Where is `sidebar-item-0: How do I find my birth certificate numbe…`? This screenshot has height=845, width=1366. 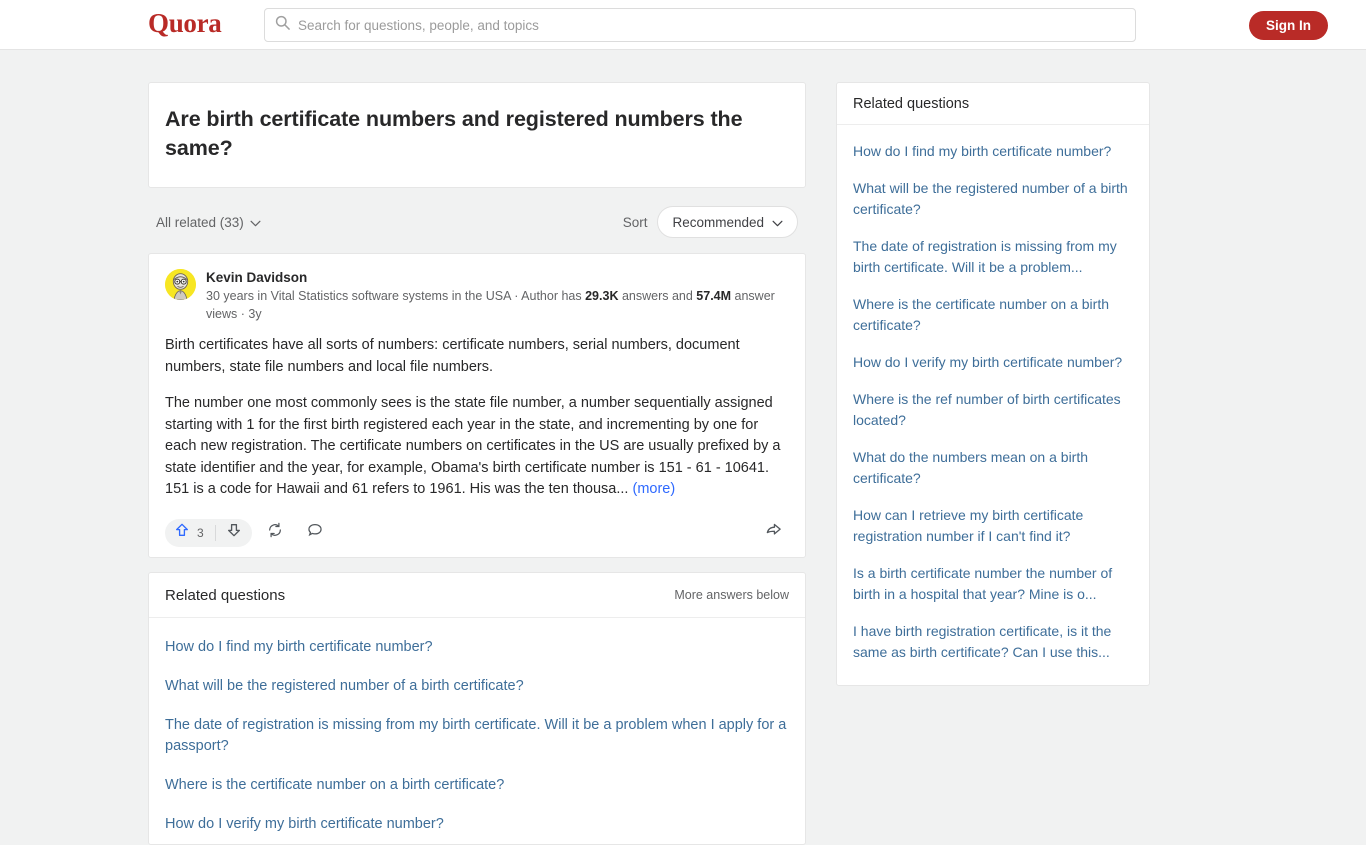
sidebar-item-0: How do I find my birth certificate numbe… is located at coordinates (993, 151).